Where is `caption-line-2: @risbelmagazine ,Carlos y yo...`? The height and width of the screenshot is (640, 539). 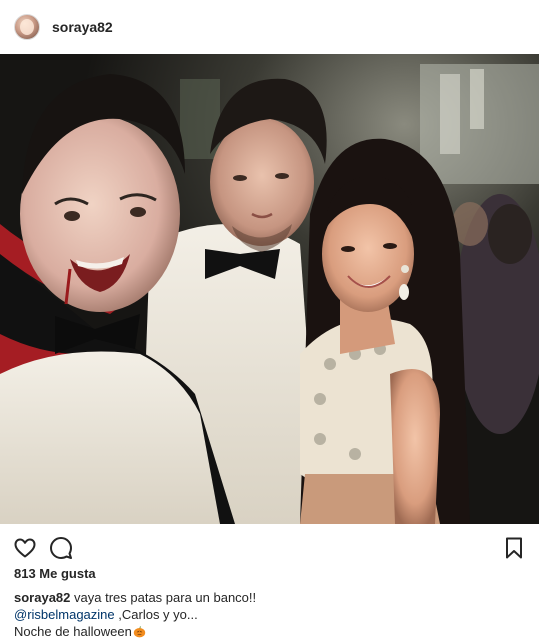
caption-line-2: @risbelmagazine ,Carlos y yo... is located at coordinates (269, 614).